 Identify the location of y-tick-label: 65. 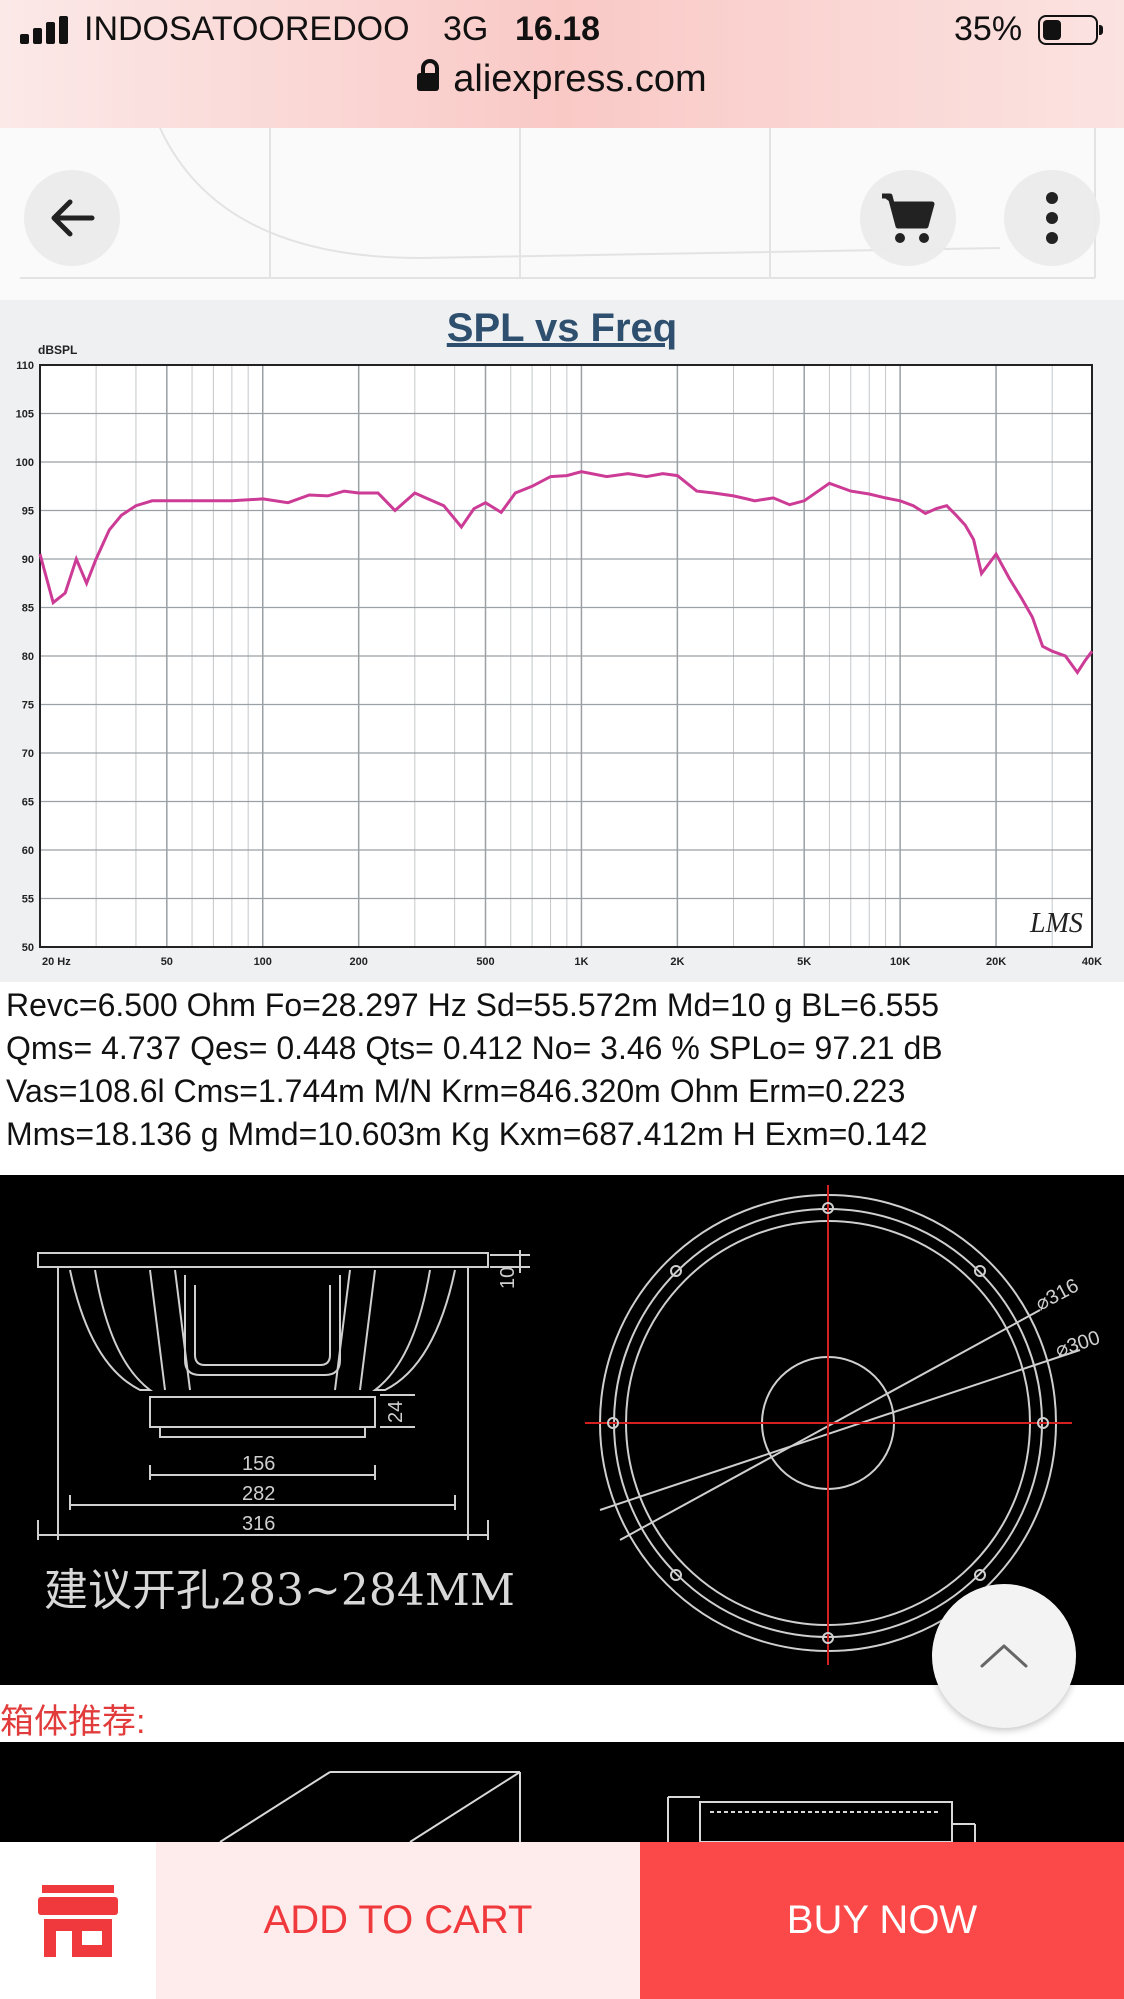
(28, 803).